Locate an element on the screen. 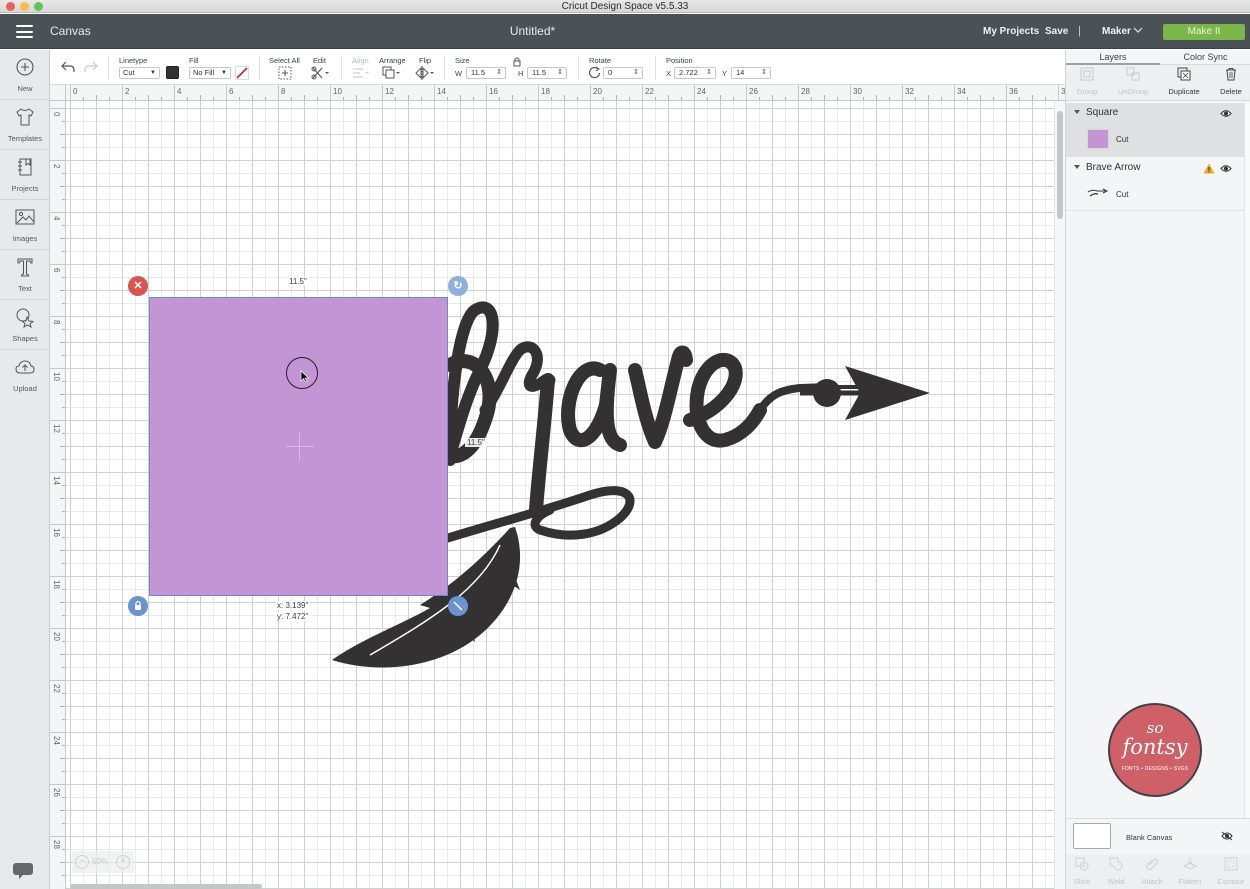  no-fill-slash-icon is located at coordinates (242, 73).